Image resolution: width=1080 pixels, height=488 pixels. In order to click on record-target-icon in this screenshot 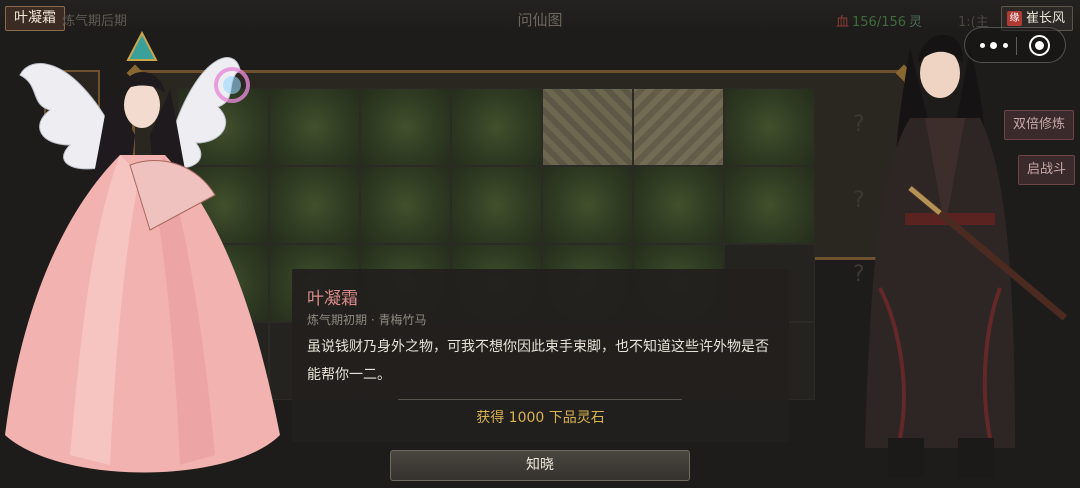, I will do `click(1039, 45)`.